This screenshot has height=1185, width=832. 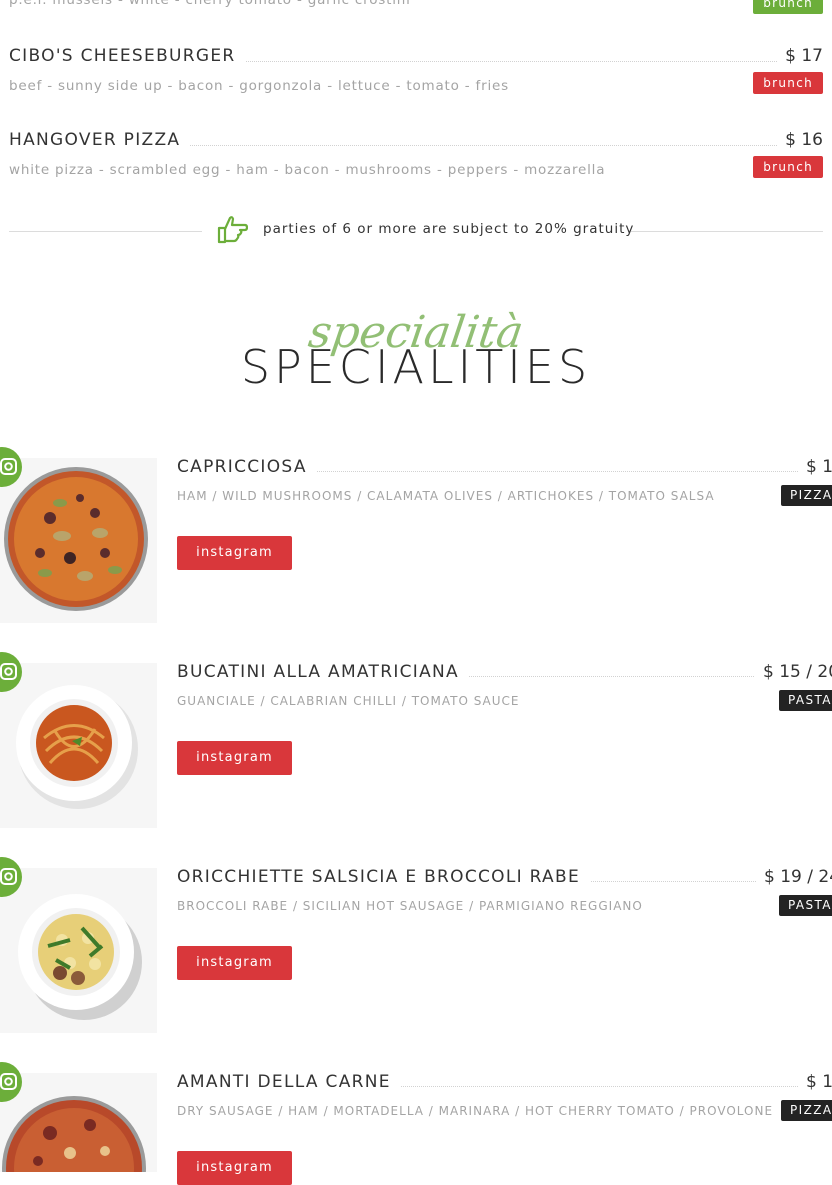 I want to click on dish-price: $ 19 / 24, so click(x=794, y=877).